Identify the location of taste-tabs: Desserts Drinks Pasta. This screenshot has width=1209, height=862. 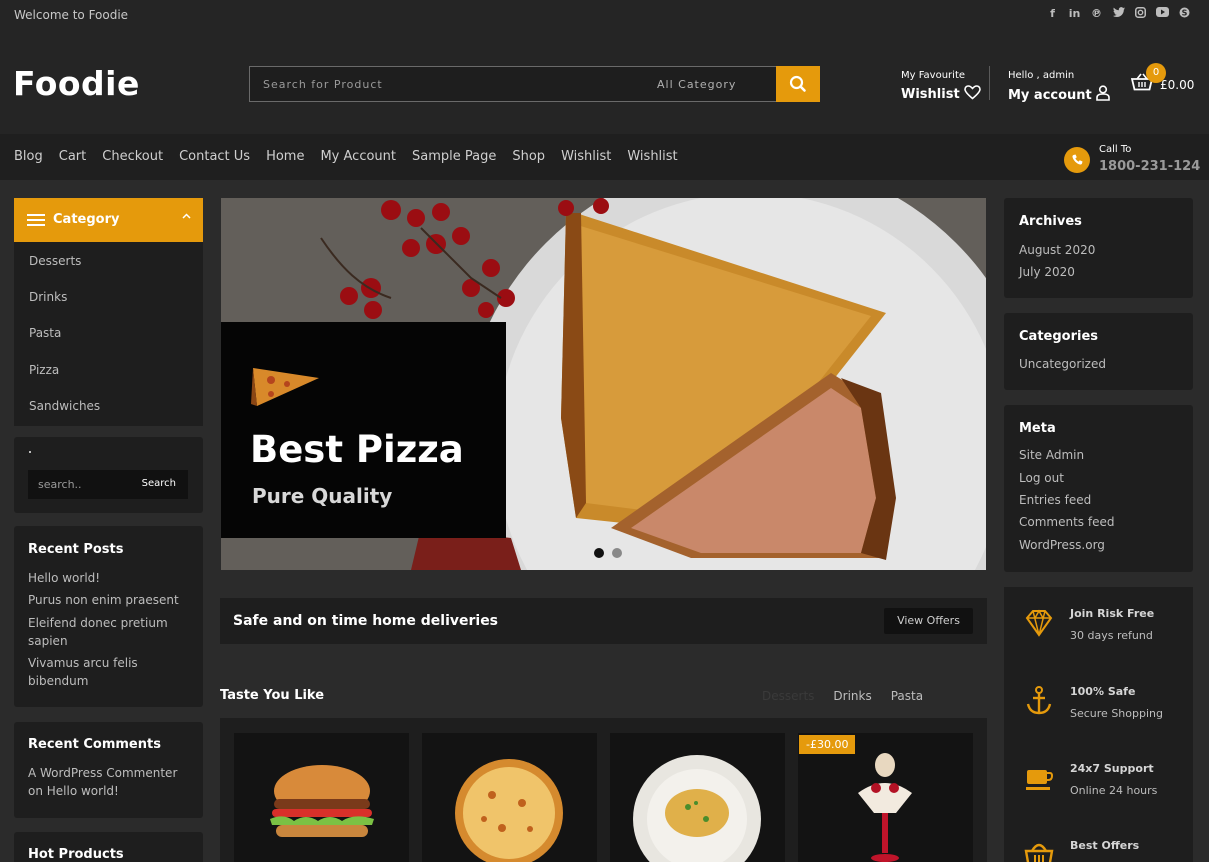
(842, 696).